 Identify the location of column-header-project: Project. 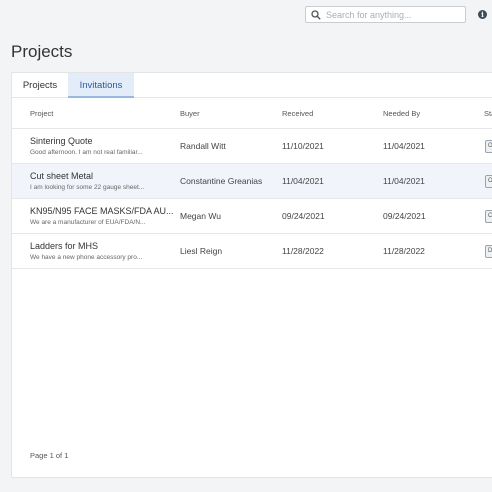
(41, 113).